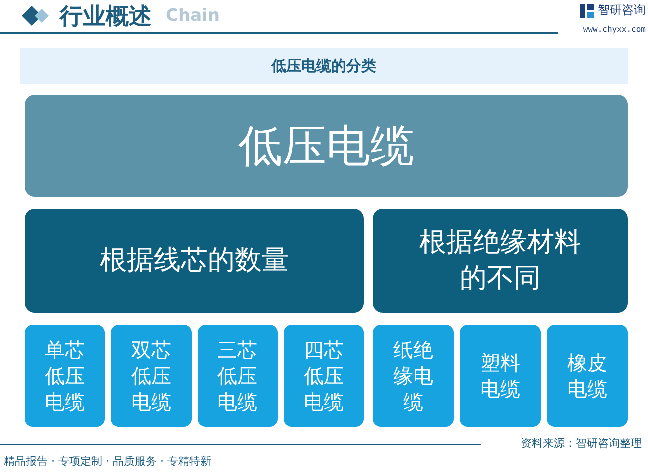 This screenshot has height=472, width=648. Describe the element at coordinates (581, 443) in the screenshot. I see `source-note: 资料来源：智研咨询整理` at that location.